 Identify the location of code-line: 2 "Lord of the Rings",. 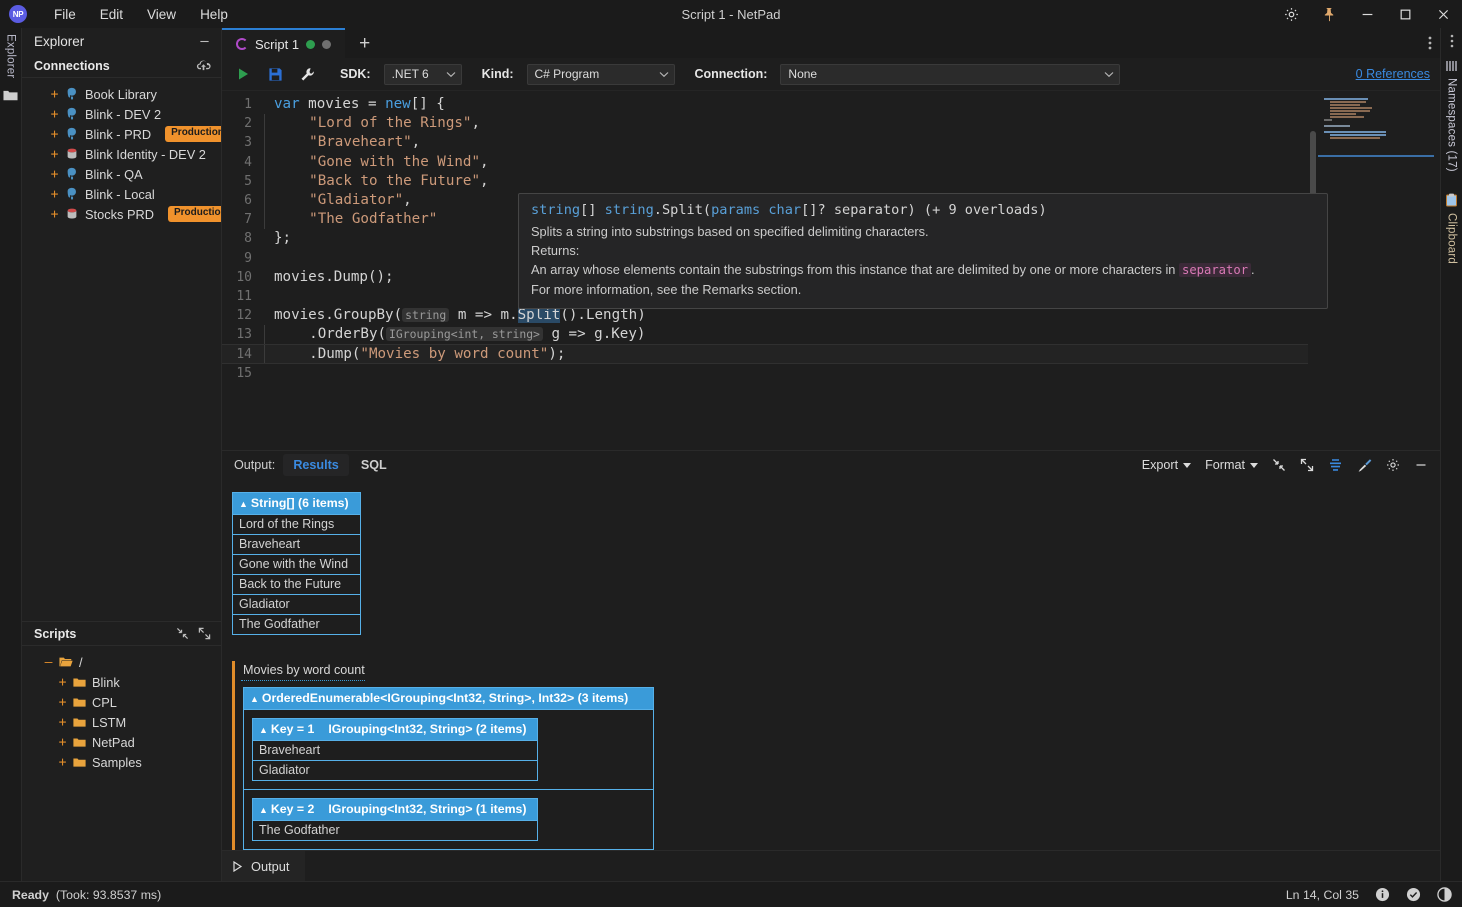
(765, 124).